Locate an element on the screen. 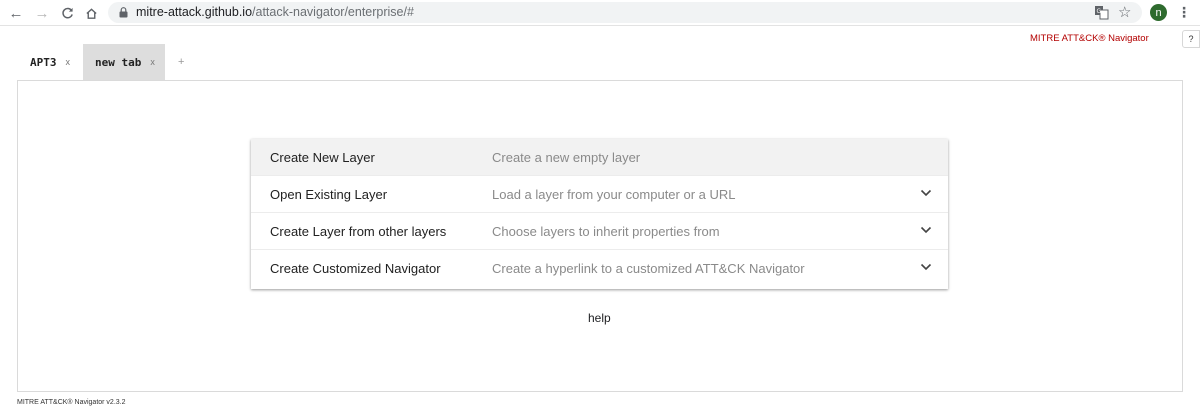 This screenshot has height=415, width=1200. row-description: Choose layers to inherit properties from is located at coordinates (606, 231).